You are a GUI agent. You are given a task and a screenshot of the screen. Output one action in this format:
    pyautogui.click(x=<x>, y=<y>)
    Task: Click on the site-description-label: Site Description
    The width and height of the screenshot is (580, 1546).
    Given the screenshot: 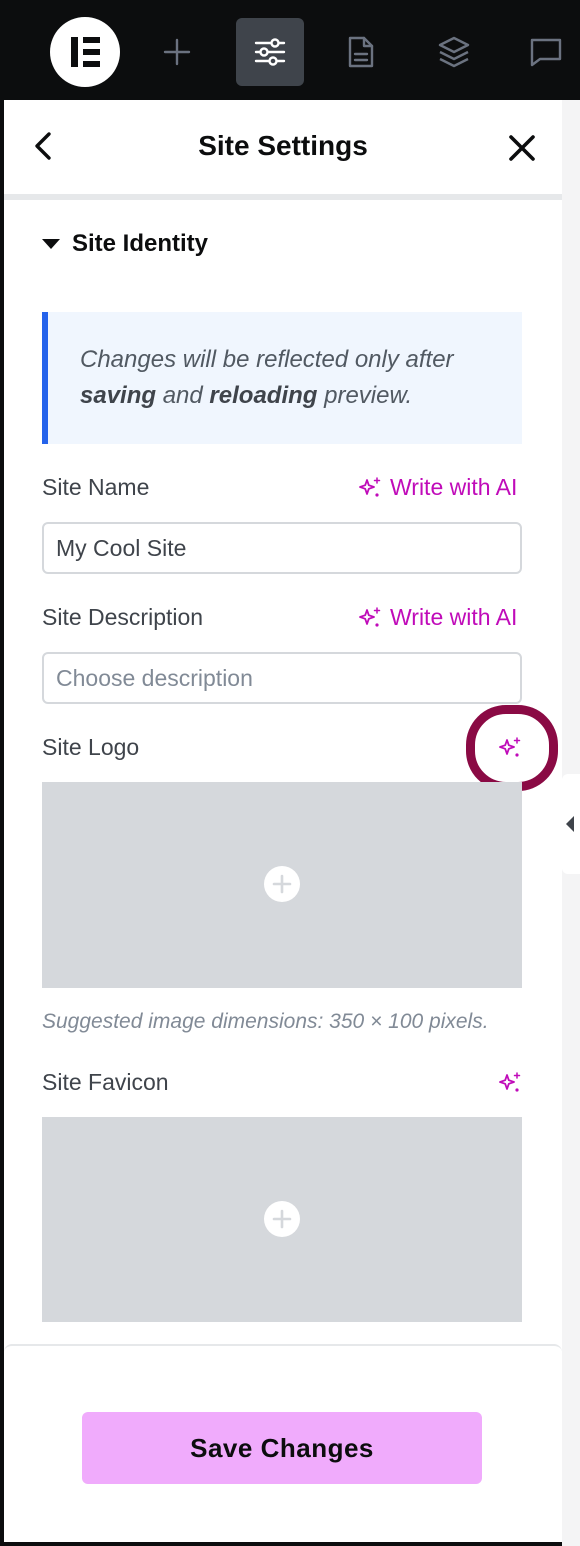 What is the action you would take?
    pyautogui.click(x=123, y=617)
    